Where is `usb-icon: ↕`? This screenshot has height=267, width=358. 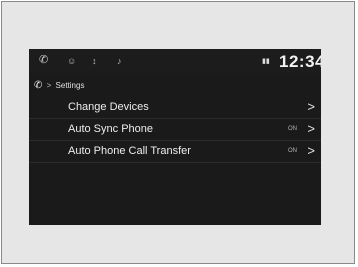
usb-icon: ↕ is located at coordinates (94, 61).